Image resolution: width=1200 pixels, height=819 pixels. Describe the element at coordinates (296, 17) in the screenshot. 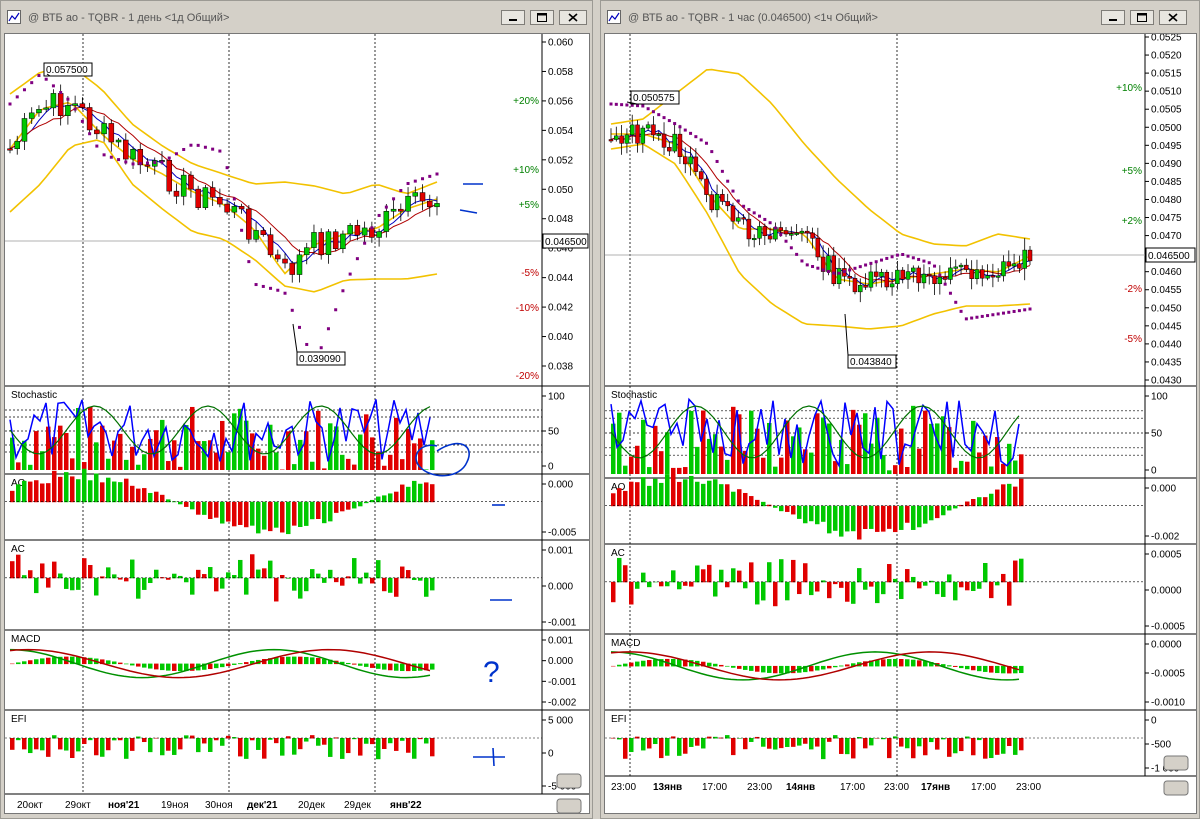

I see `title-bar: @ ВТБ ао - TQBR - 1 день <1д Общий>` at that location.